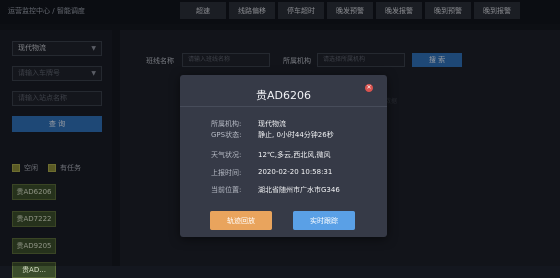 The image size is (560, 278). What do you see at coordinates (296, 135) in the screenshot?
I see `info-value: 静止, 0小时44分钟26秒` at bounding box center [296, 135].